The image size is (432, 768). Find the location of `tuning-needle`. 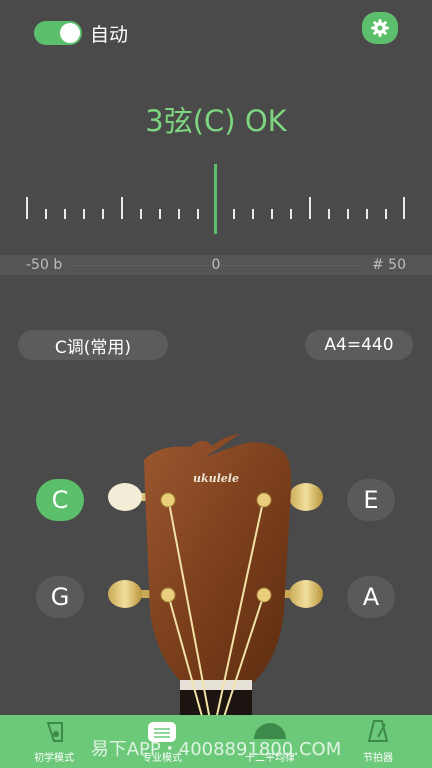

tuning-needle is located at coordinates (215, 199).